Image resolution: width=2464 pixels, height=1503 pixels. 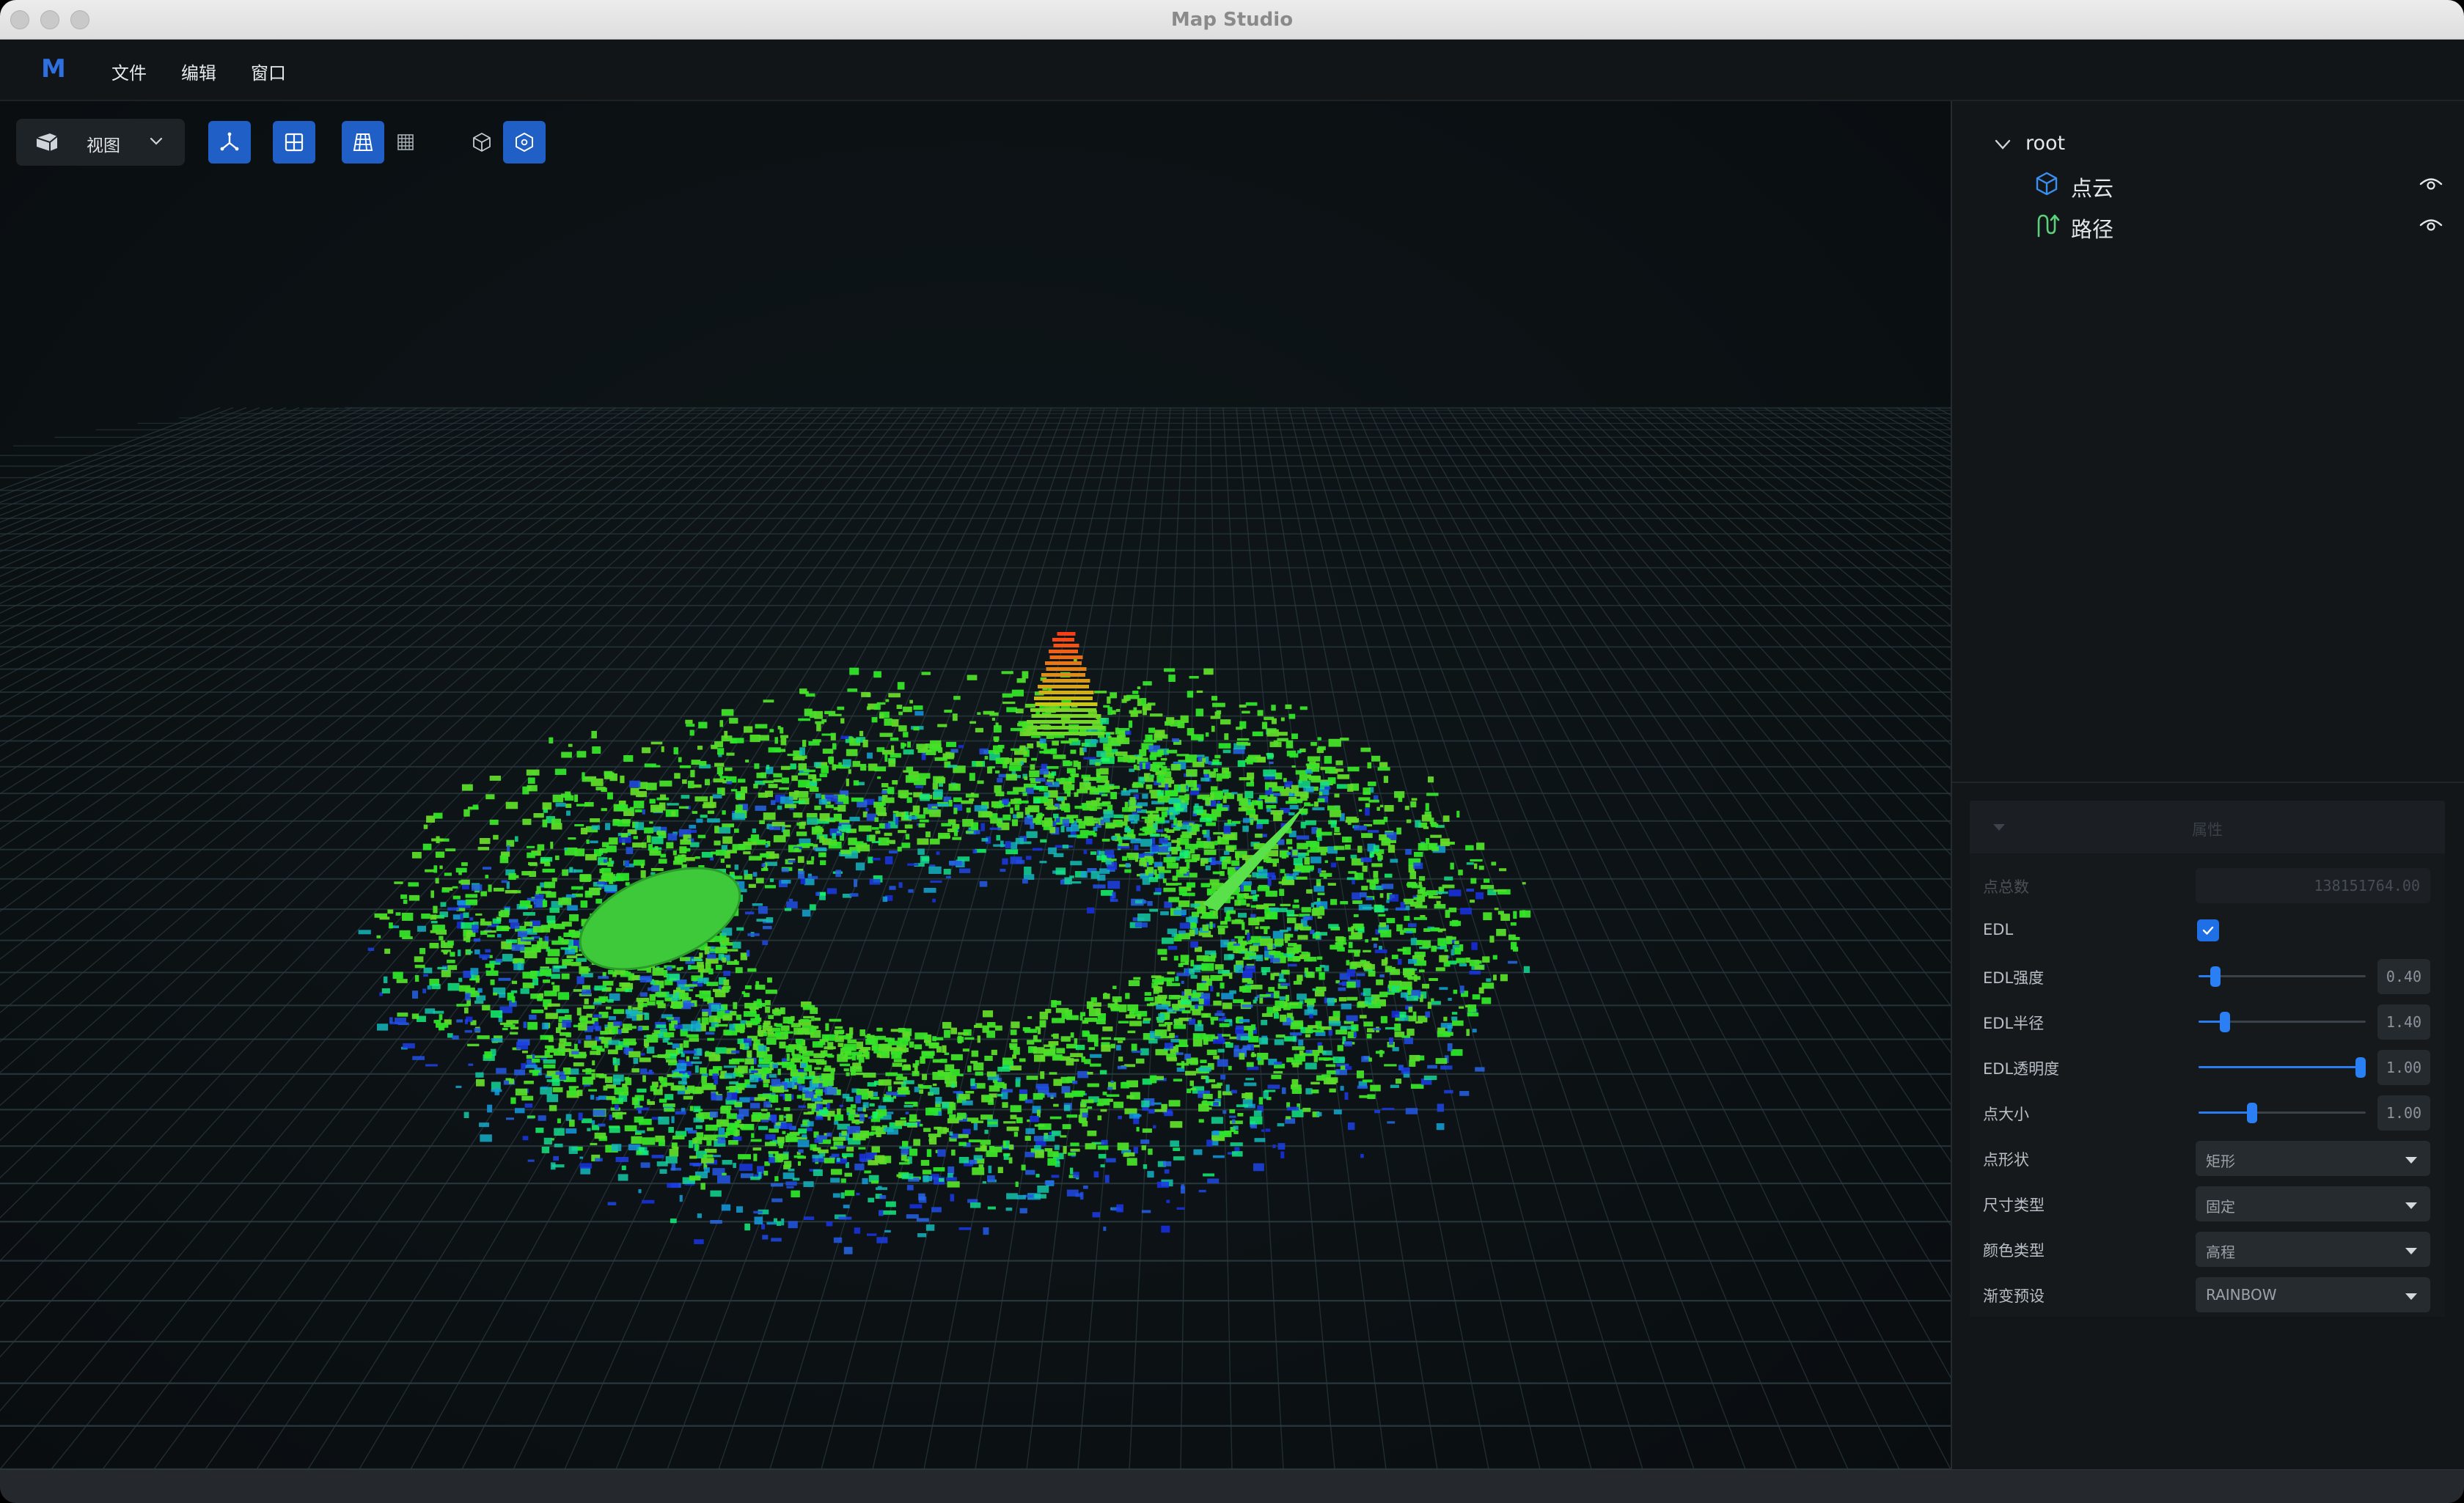 What do you see at coordinates (129, 71) in the screenshot?
I see `menu-file: 文件` at bounding box center [129, 71].